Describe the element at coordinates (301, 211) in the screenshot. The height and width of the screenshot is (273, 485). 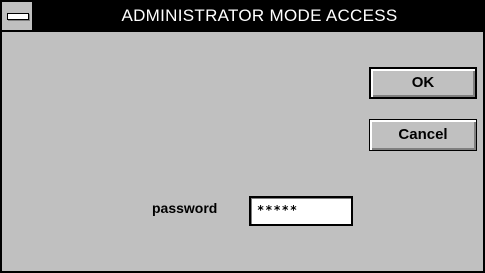
I see `password-field: *****` at that location.